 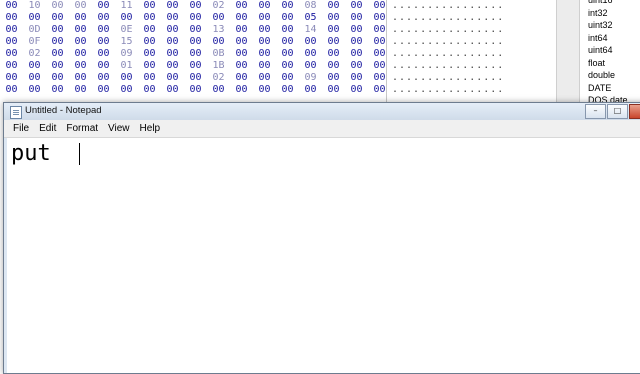 What do you see at coordinates (82, 128) in the screenshot?
I see `menu-format: Format` at bounding box center [82, 128].